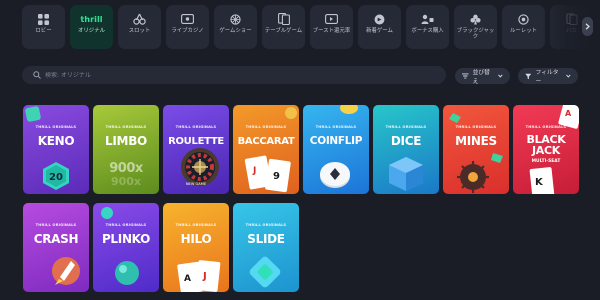 The height and width of the screenshot is (300, 600). Describe the element at coordinates (187, 31) in the screenshot. I see `category-label: ライブカジノ` at that location.